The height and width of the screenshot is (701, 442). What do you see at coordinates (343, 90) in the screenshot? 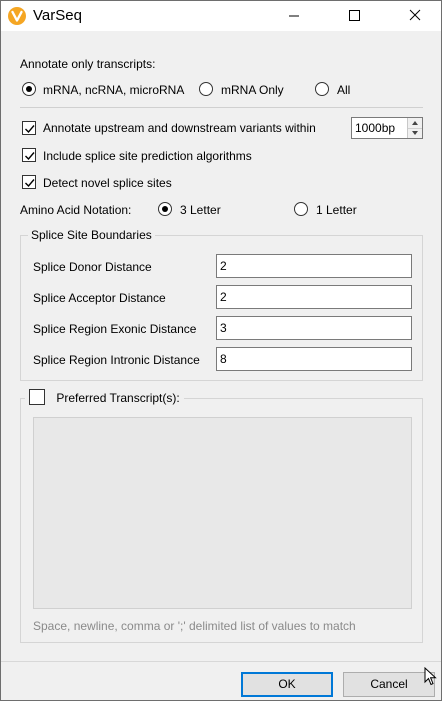
I see `radio-all-label: All` at bounding box center [343, 90].